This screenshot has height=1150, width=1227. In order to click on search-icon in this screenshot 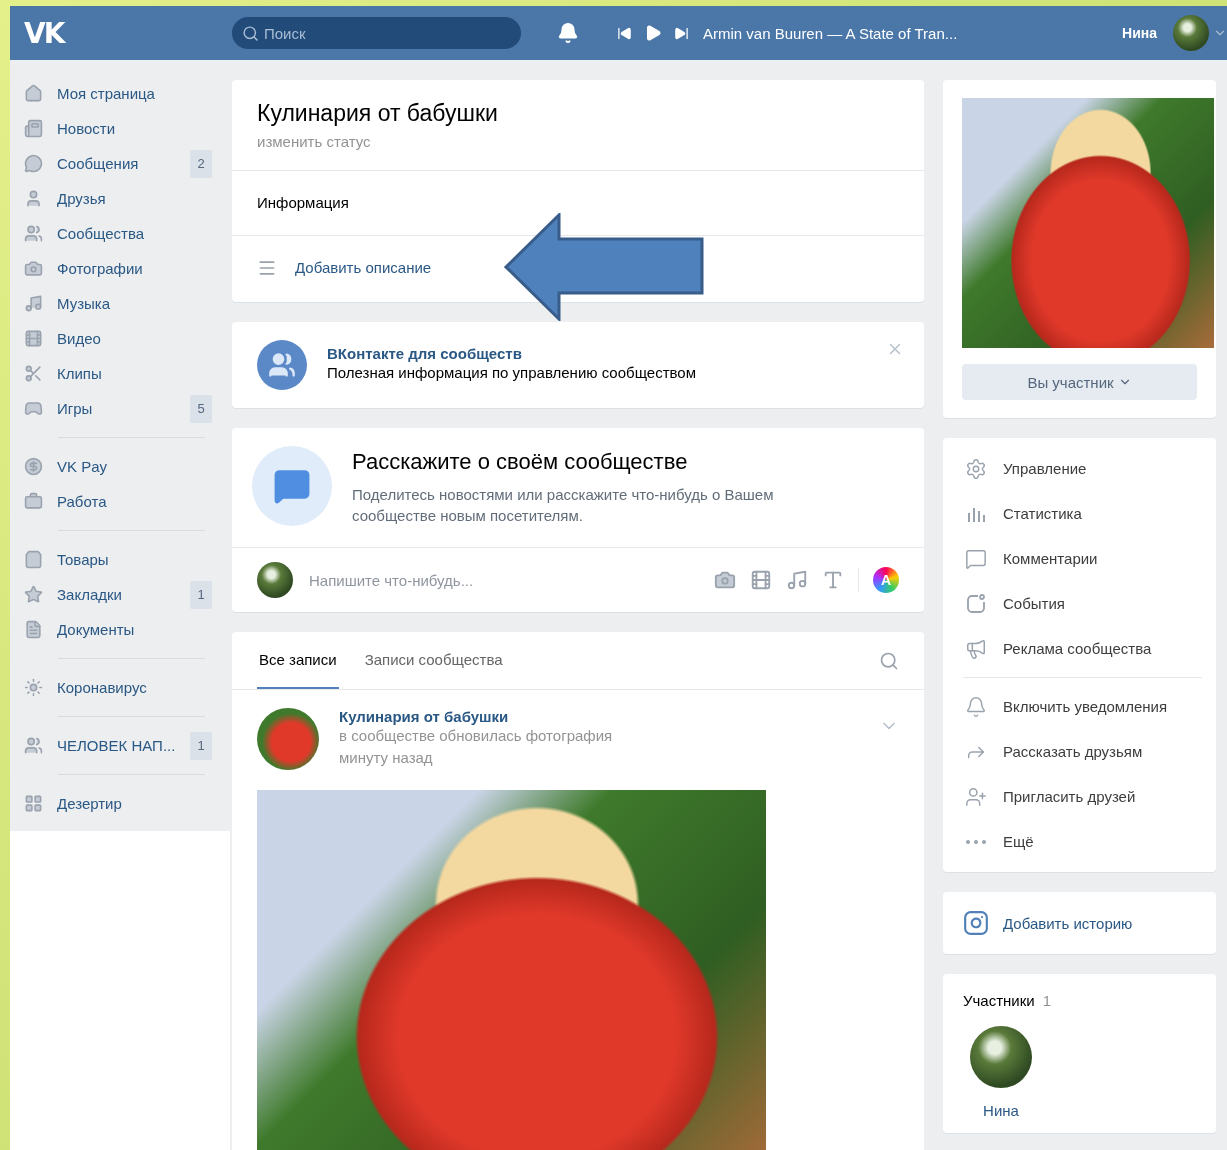, I will do `click(250, 33)`.